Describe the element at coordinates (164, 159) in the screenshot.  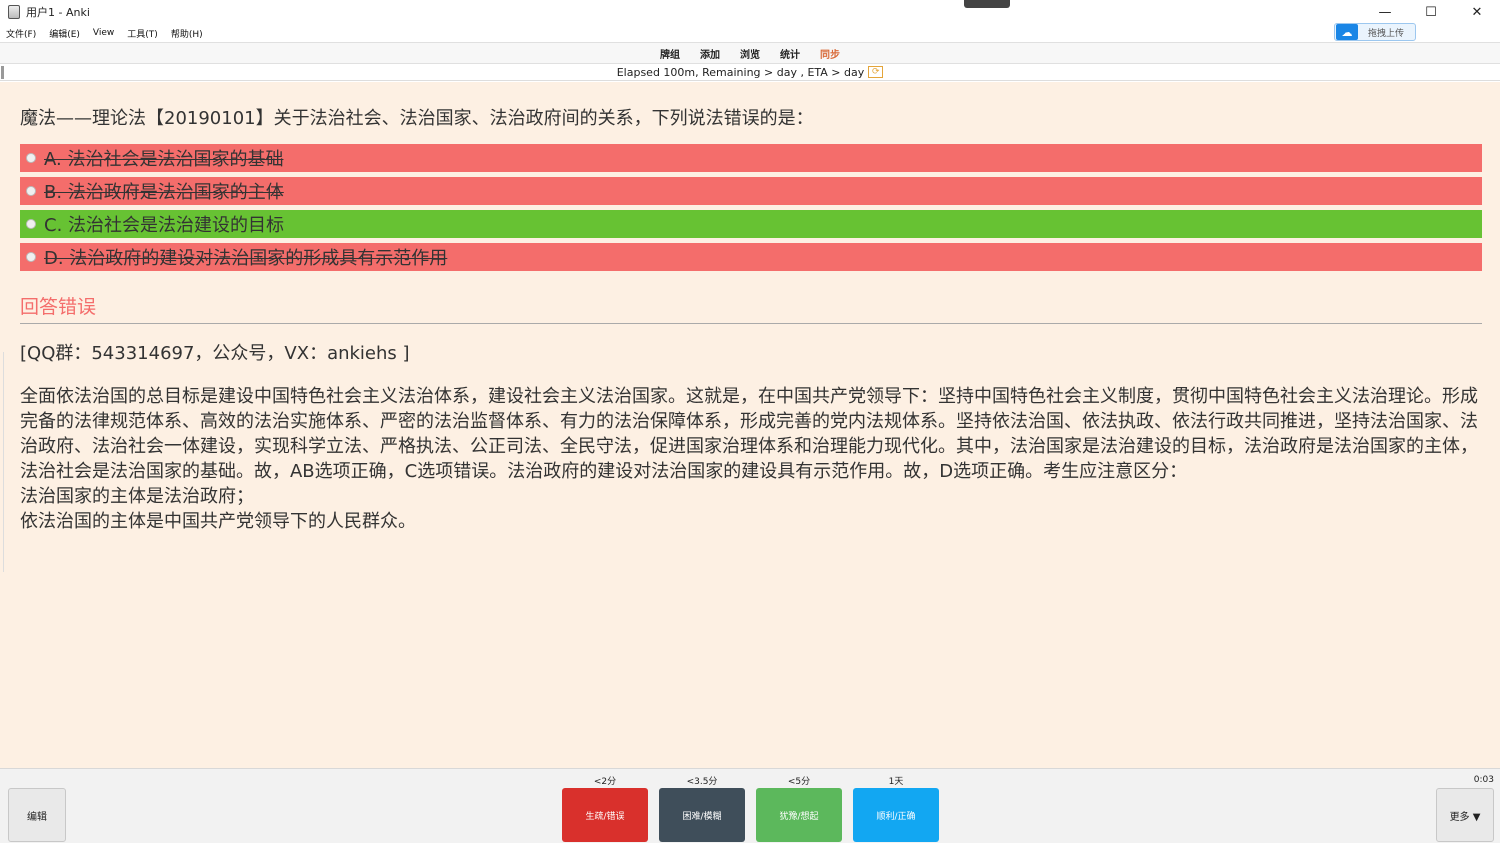
I see `option-a-text: A. 法治社会是法治国家的基础` at that location.